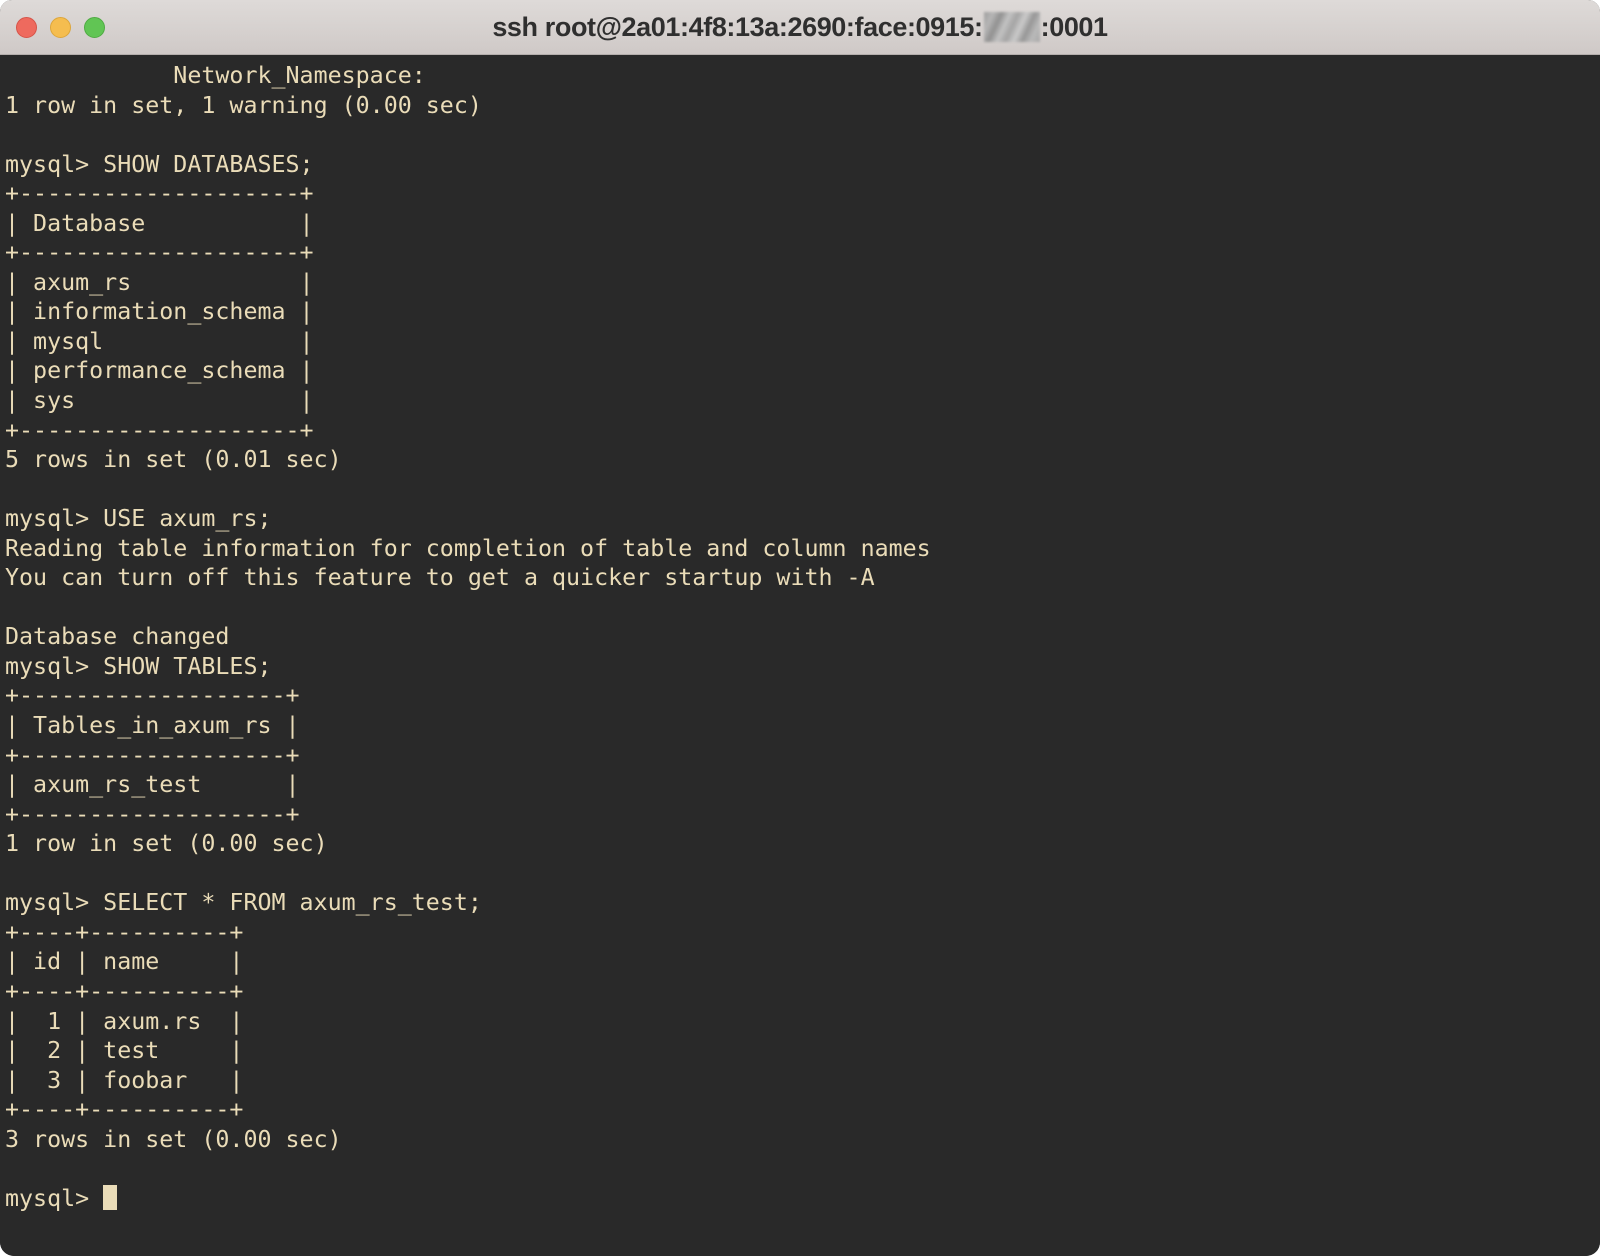  Describe the element at coordinates (173, 1139) in the screenshot. I see `terminal-line: 3 rows in set (0.00 sec)` at that location.